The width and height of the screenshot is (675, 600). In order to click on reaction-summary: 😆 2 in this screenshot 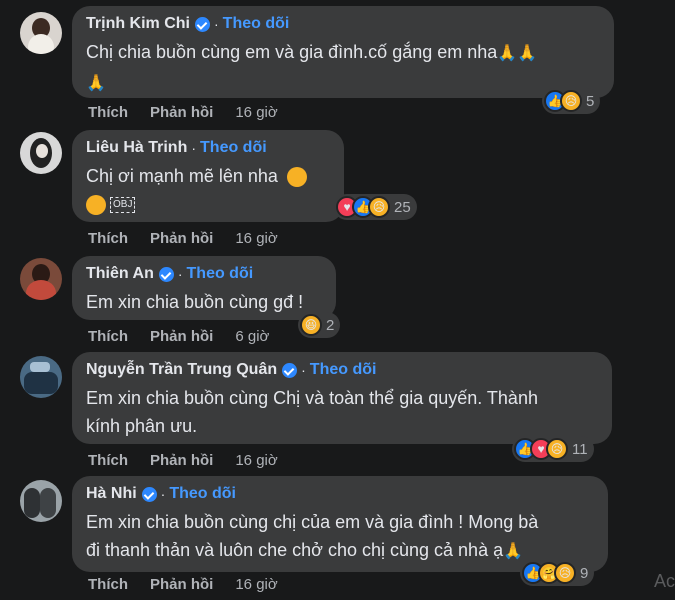, I will do `click(319, 325)`.